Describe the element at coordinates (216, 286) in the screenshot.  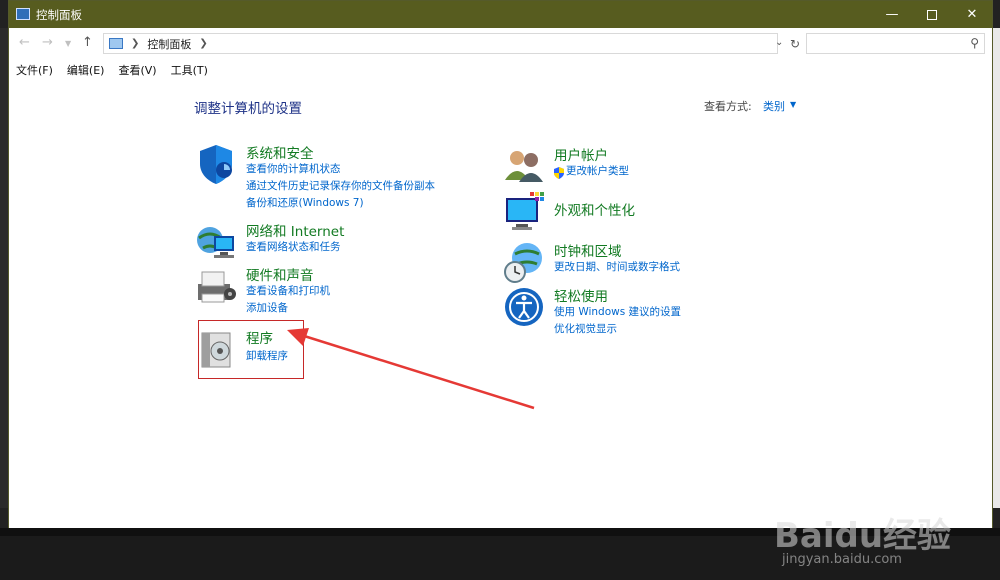
I see `printer-icon` at that location.